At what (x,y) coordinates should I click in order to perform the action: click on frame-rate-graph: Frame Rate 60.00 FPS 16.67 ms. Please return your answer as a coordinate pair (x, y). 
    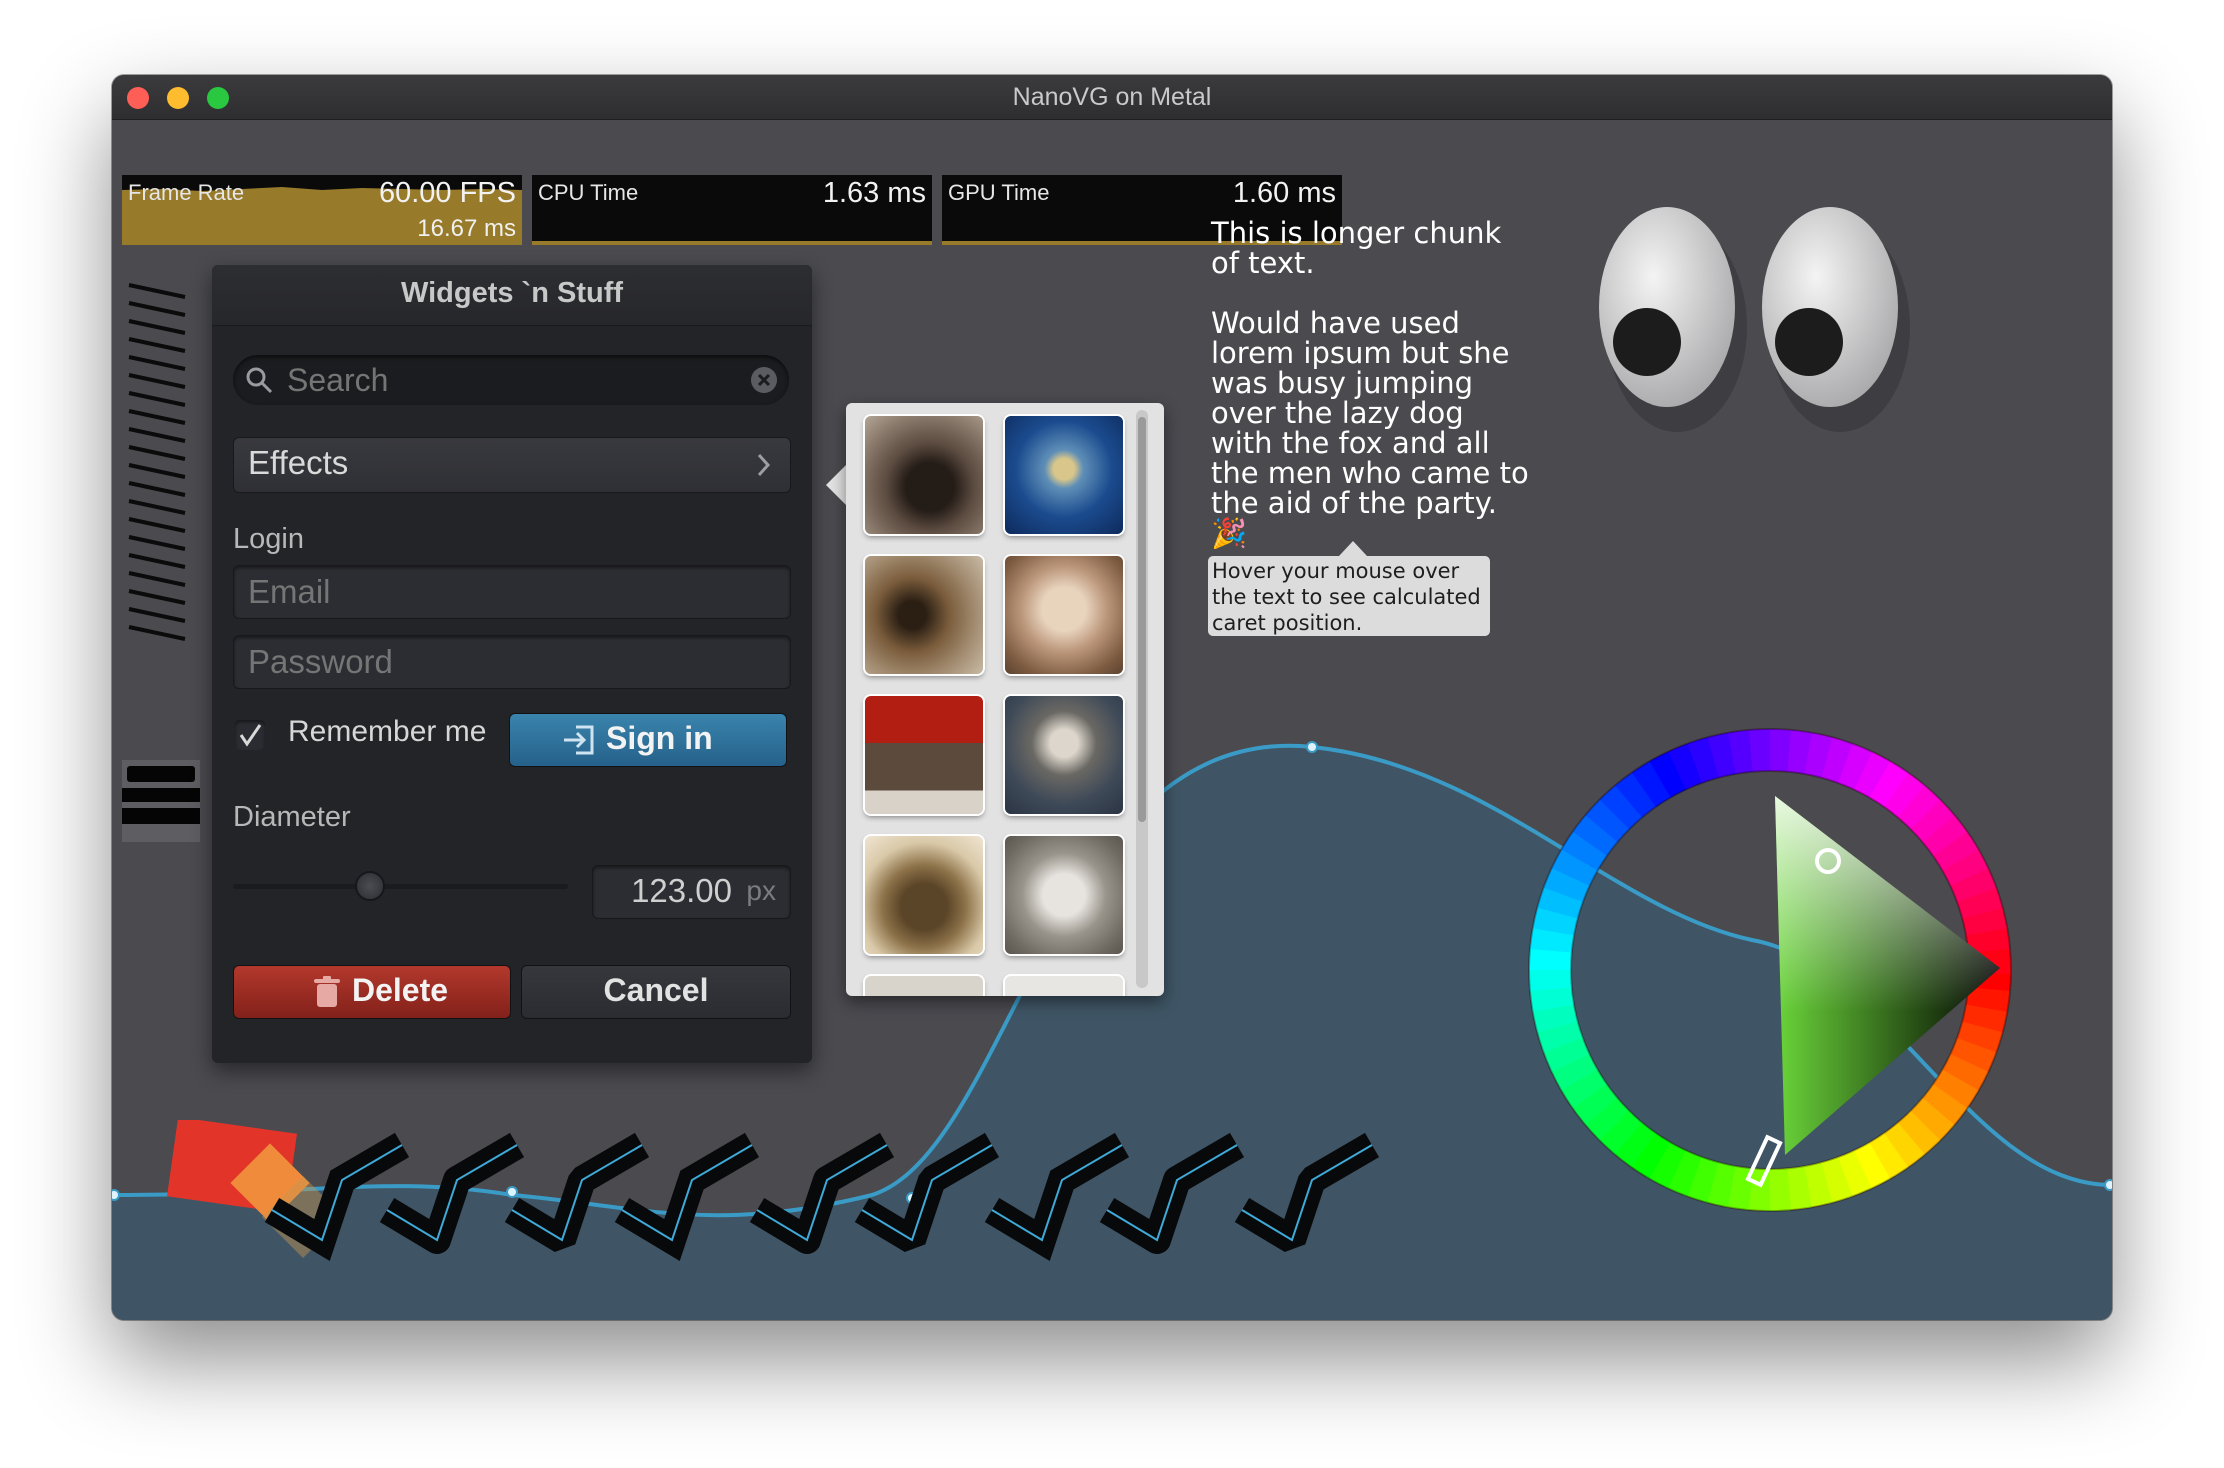
    Looking at the image, I should click on (322, 210).